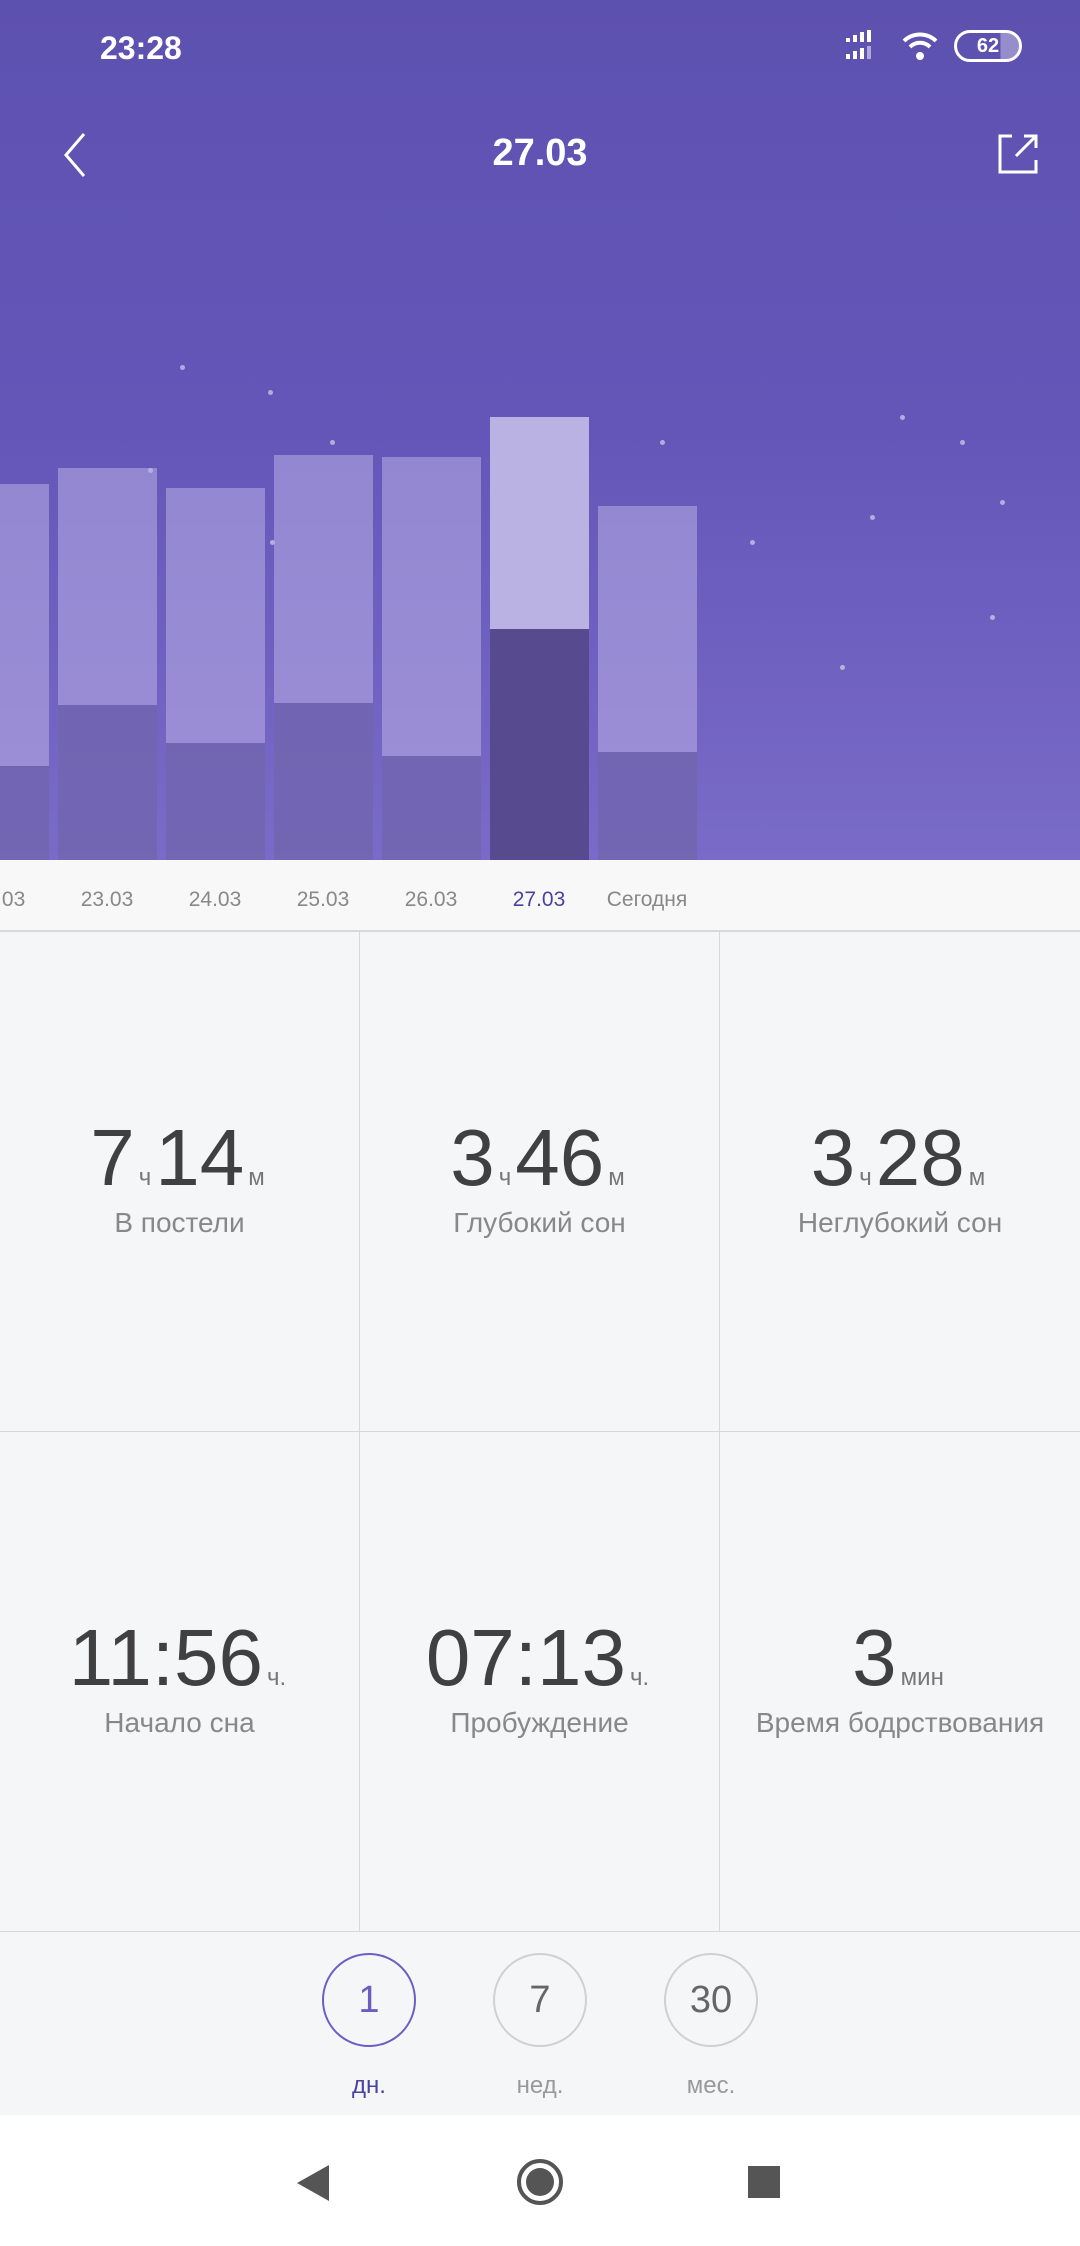 This screenshot has height=2246, width=1080. Describe the element at coordinates (215, 900) in the screenshot. I see `date-label: 24.03` at that location.